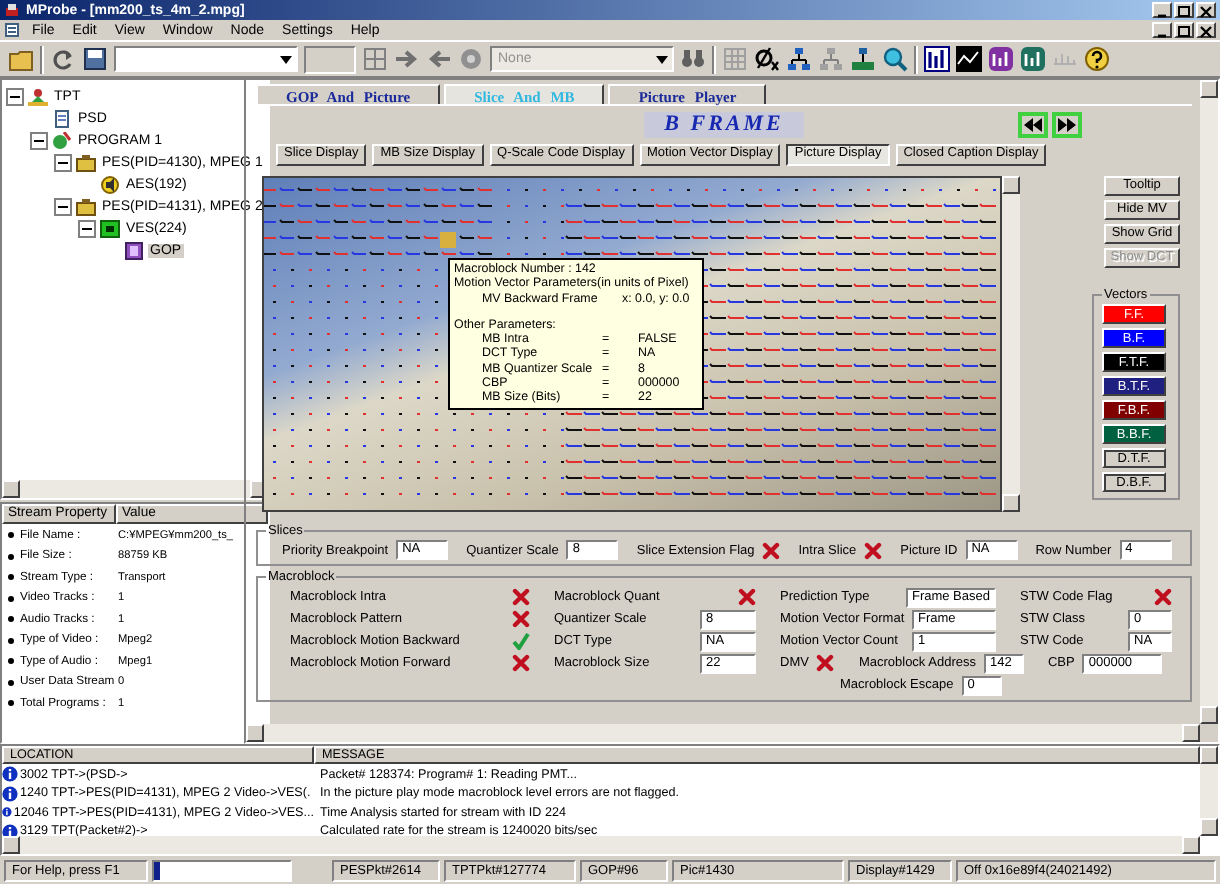 The image size is (1220, 884). I want to click on frame-type-label: B FRAME, so click(724, 125).